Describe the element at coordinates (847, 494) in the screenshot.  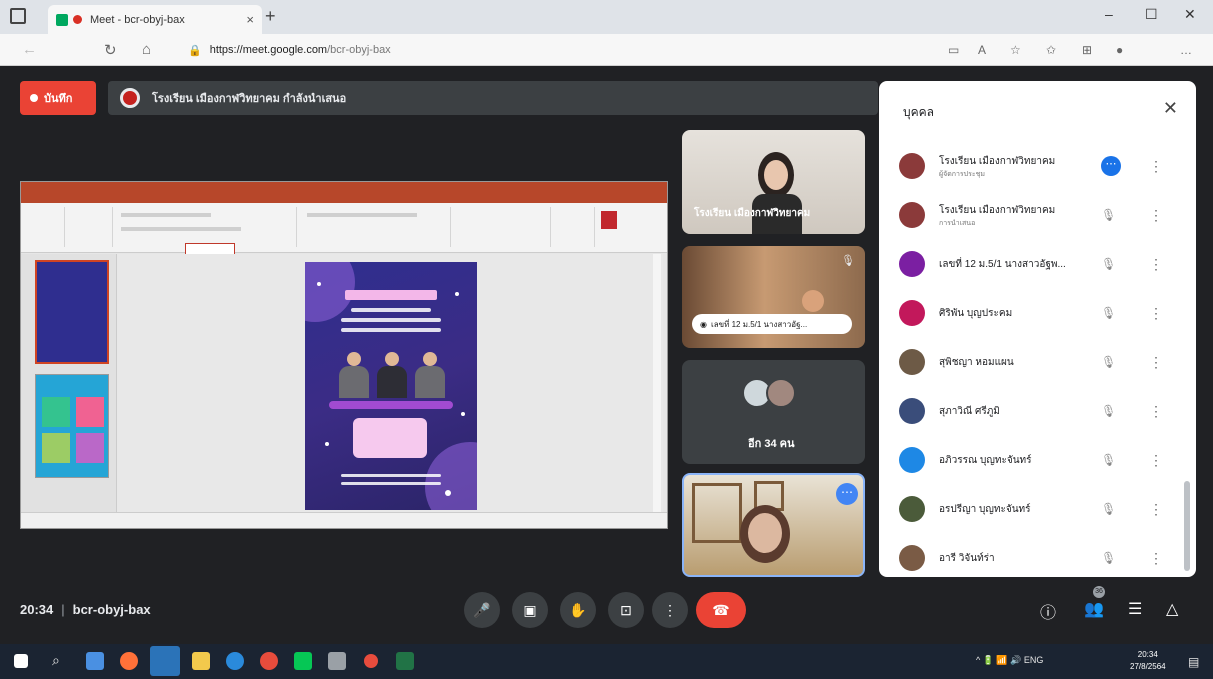
I see `tile-more-options-button: ⋯` at that location.